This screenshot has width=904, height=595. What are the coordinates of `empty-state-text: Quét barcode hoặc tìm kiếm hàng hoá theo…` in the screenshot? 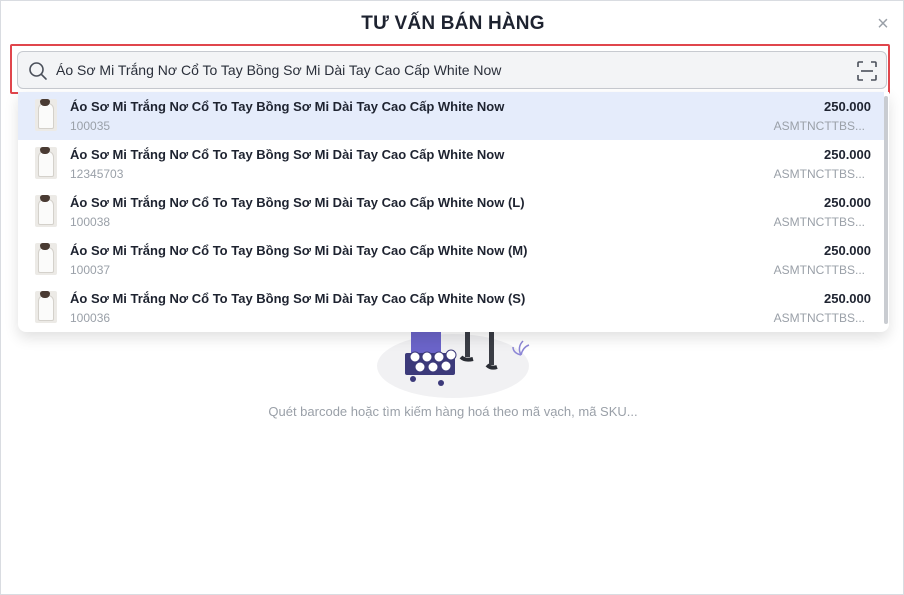 It's located at (453, 411).